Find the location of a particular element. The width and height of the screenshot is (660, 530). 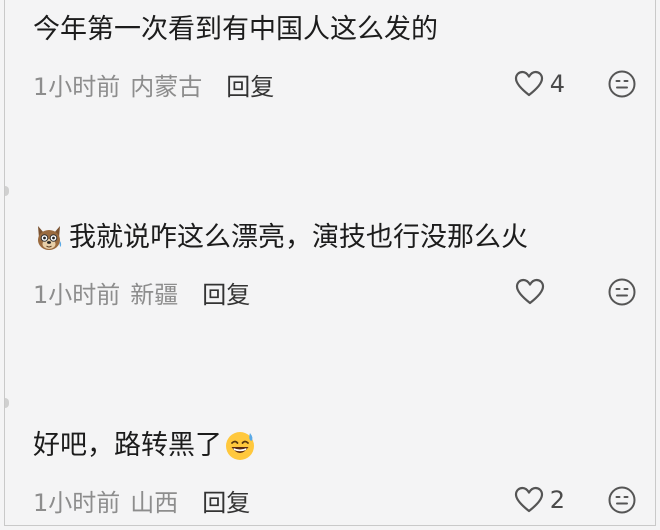

comment-item: 好吧，路转黑了 is located at coordinates (335, 446).